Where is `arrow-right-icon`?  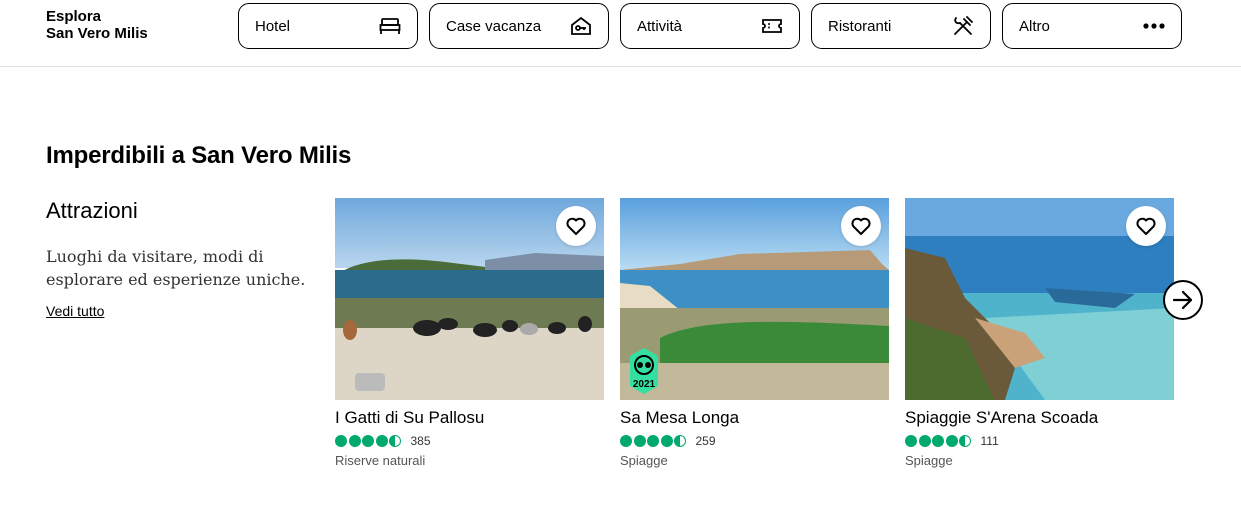
arrow-right-icon is located at coordinates (1182, 300).